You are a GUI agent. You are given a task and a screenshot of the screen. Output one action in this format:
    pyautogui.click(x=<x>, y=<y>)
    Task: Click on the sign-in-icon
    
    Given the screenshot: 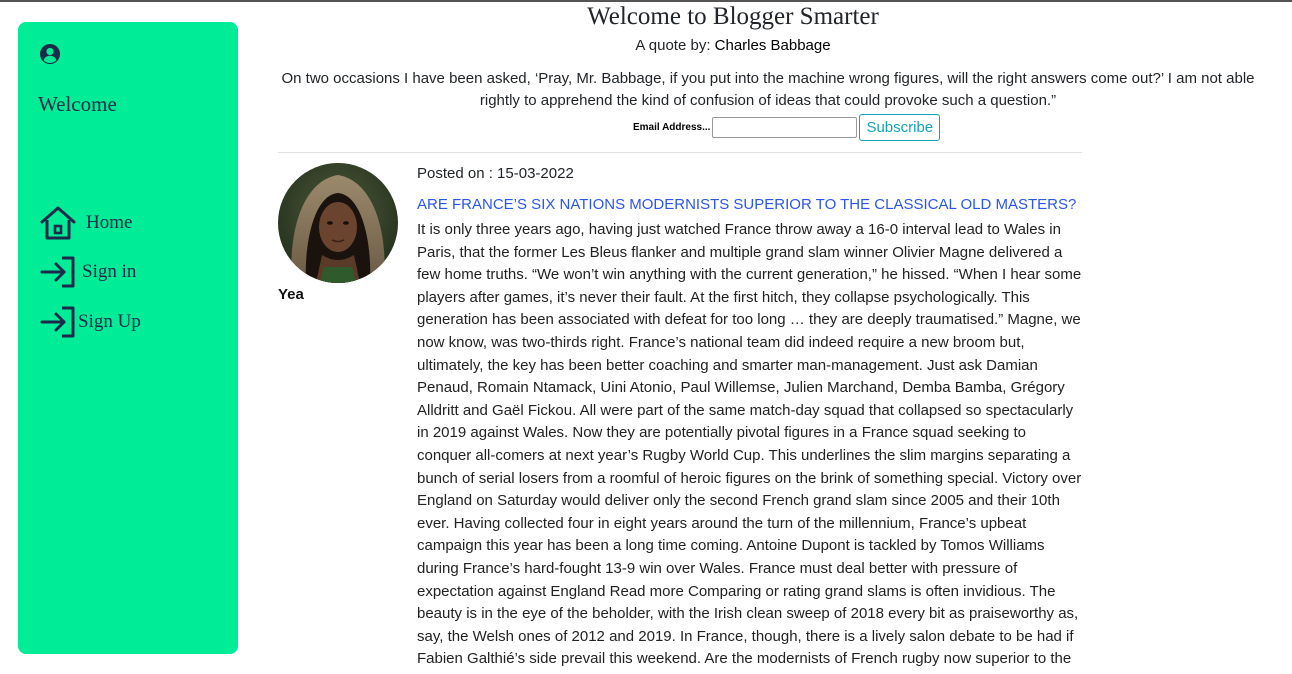 What is the action you would take?
    pyautogui.click(x=58, y=272)
    